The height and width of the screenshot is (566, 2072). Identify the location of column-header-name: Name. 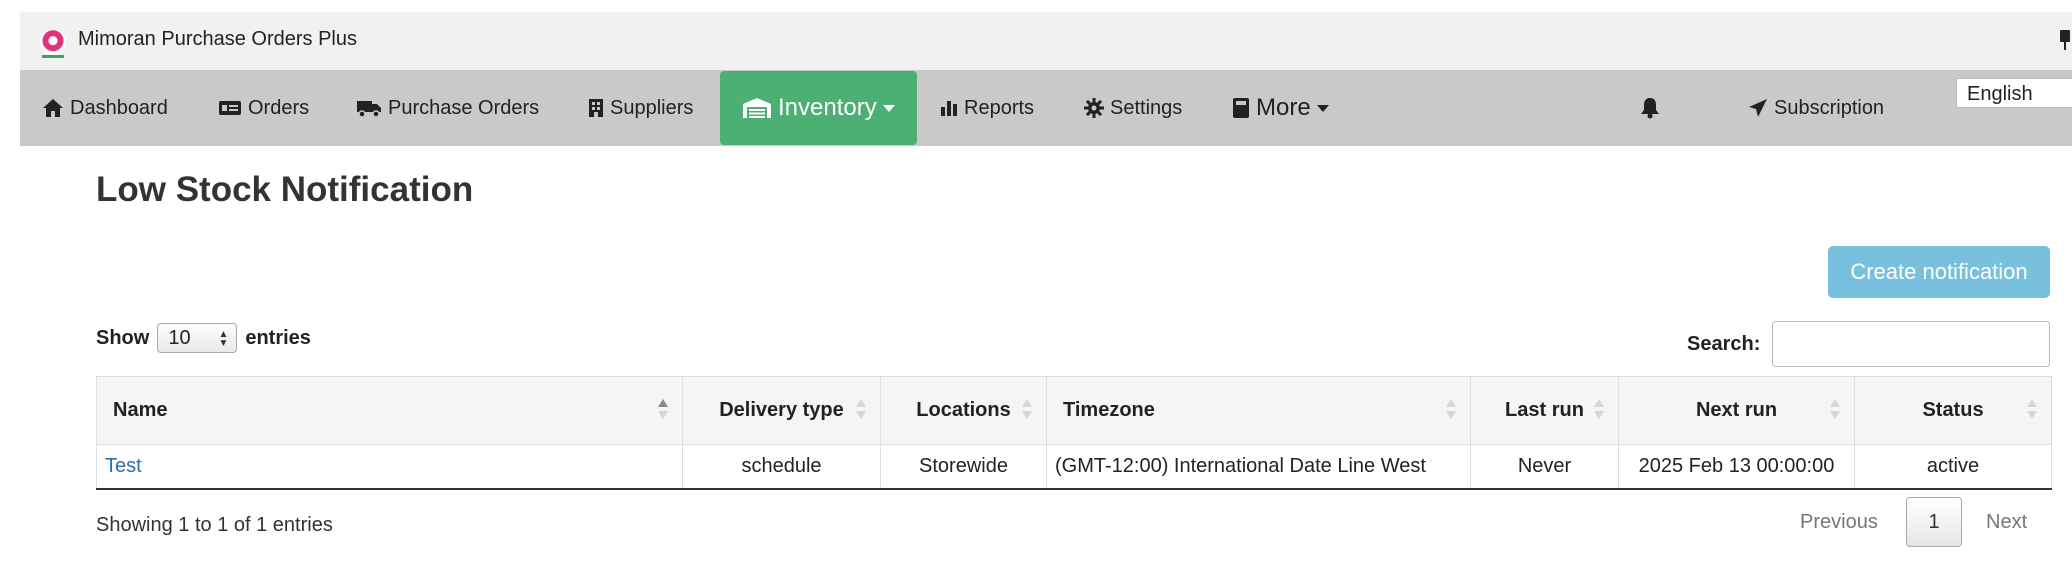
(389, 410).